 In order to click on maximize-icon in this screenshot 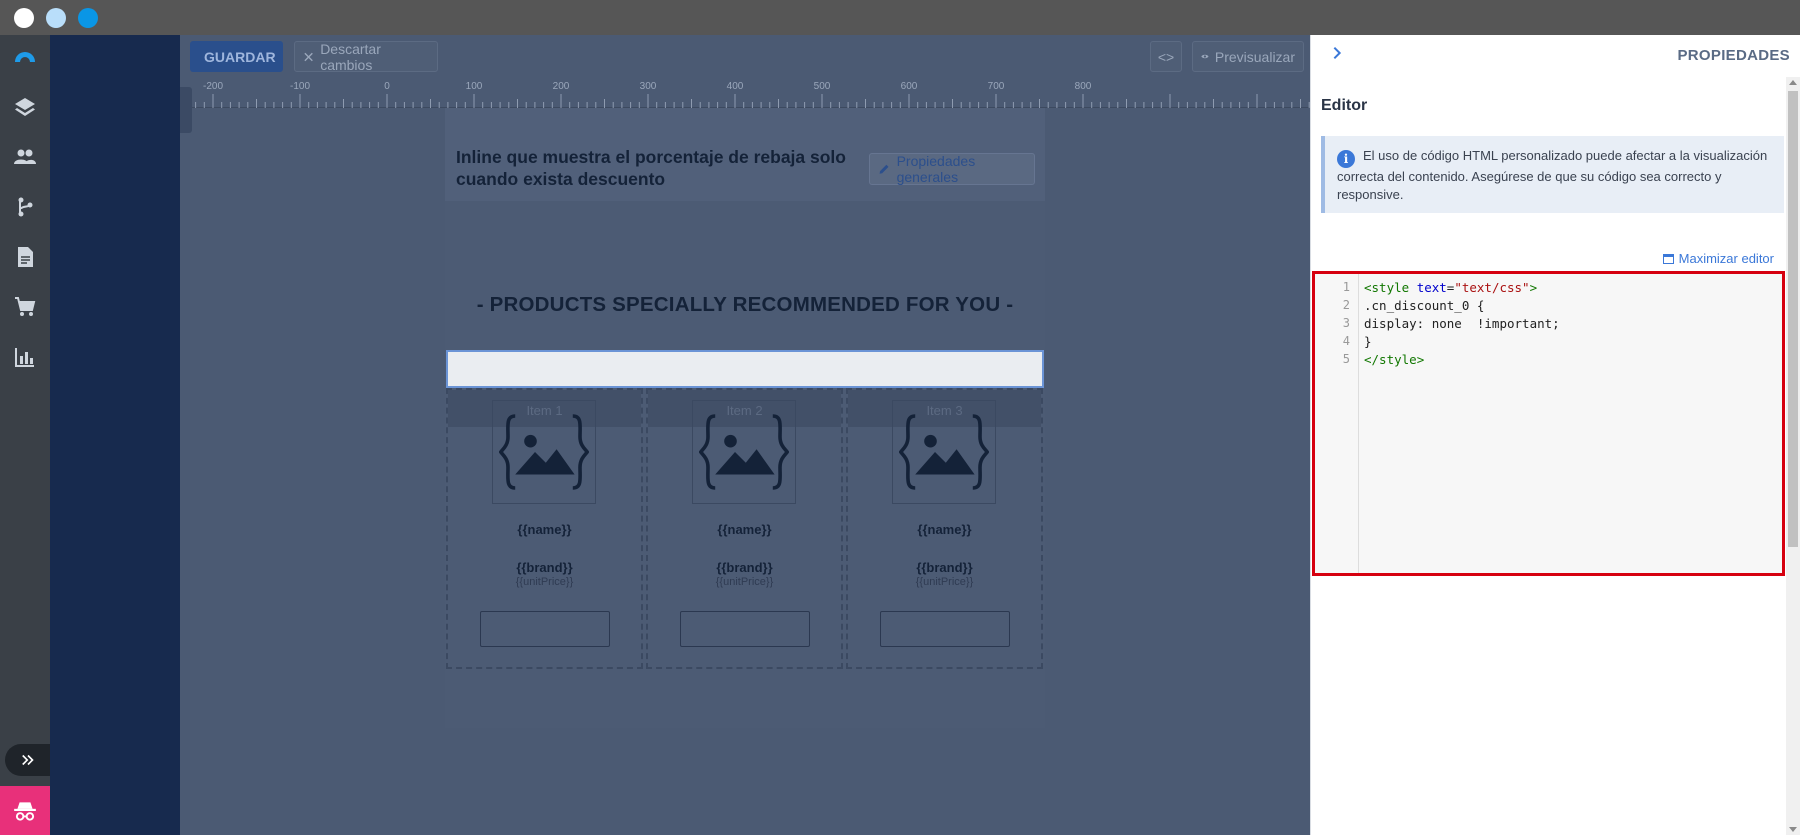, I will do `click(1668, 258)`.